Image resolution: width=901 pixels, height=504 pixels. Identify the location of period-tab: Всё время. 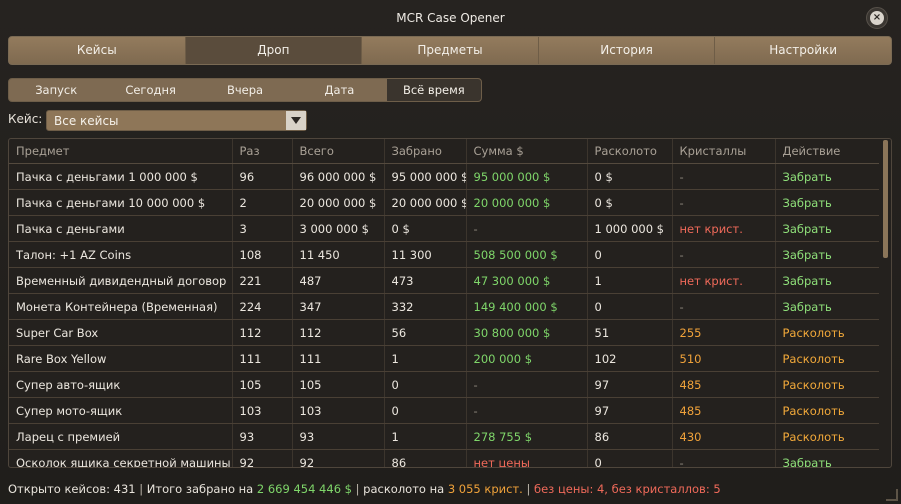
(433, 90).